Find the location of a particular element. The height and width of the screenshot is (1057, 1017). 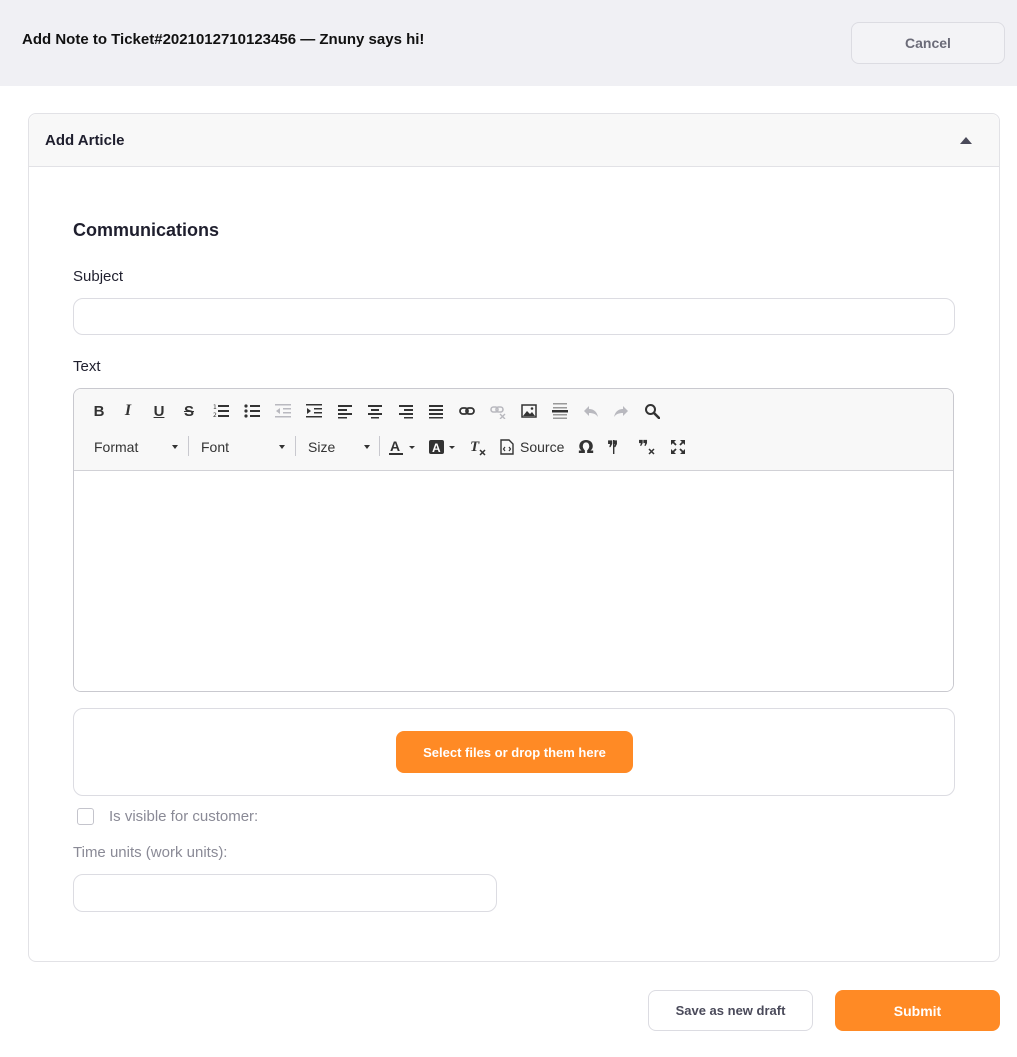

remove-blockquote-icon: ❞ is located at coordinates (647, 447).